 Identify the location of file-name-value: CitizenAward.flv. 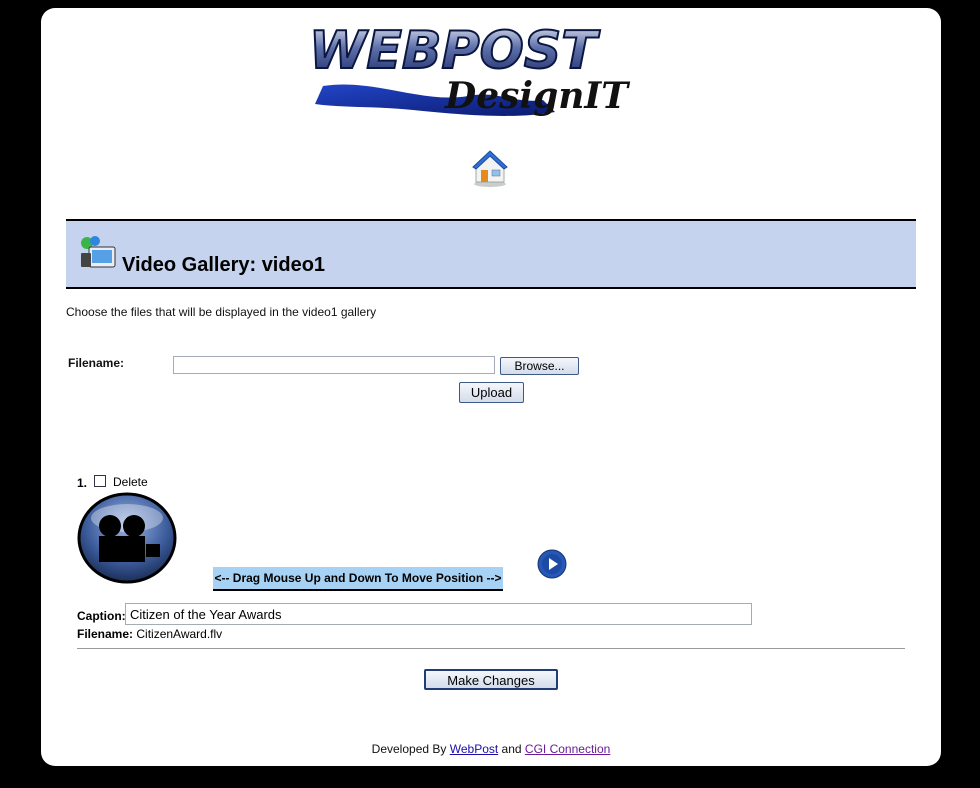
(179, 634).